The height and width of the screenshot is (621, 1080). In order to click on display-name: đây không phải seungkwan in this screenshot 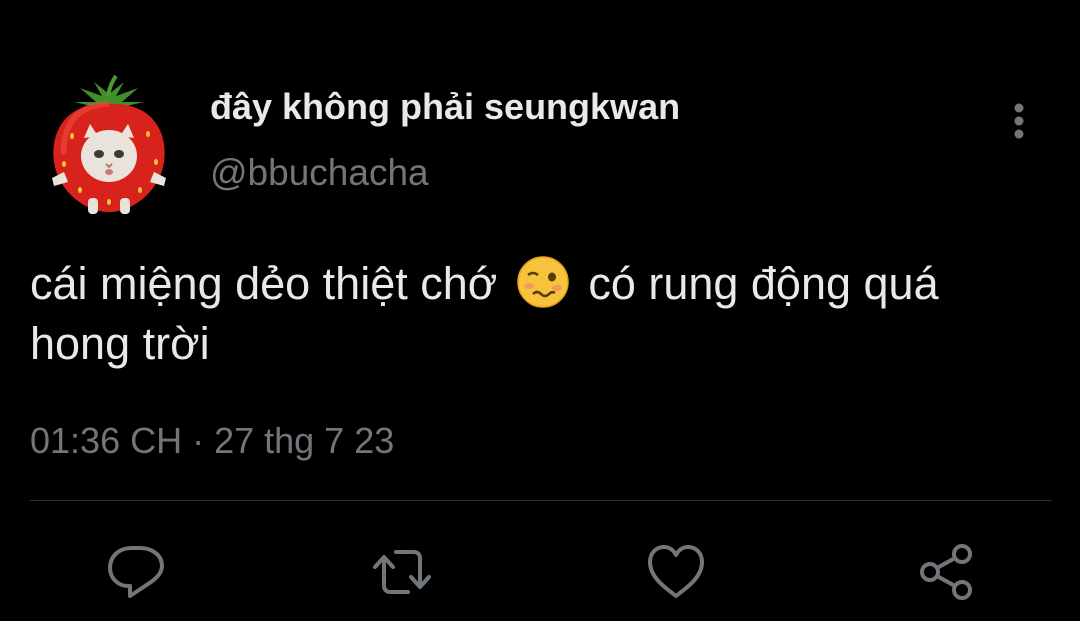, I will do `click(445, 107)`.